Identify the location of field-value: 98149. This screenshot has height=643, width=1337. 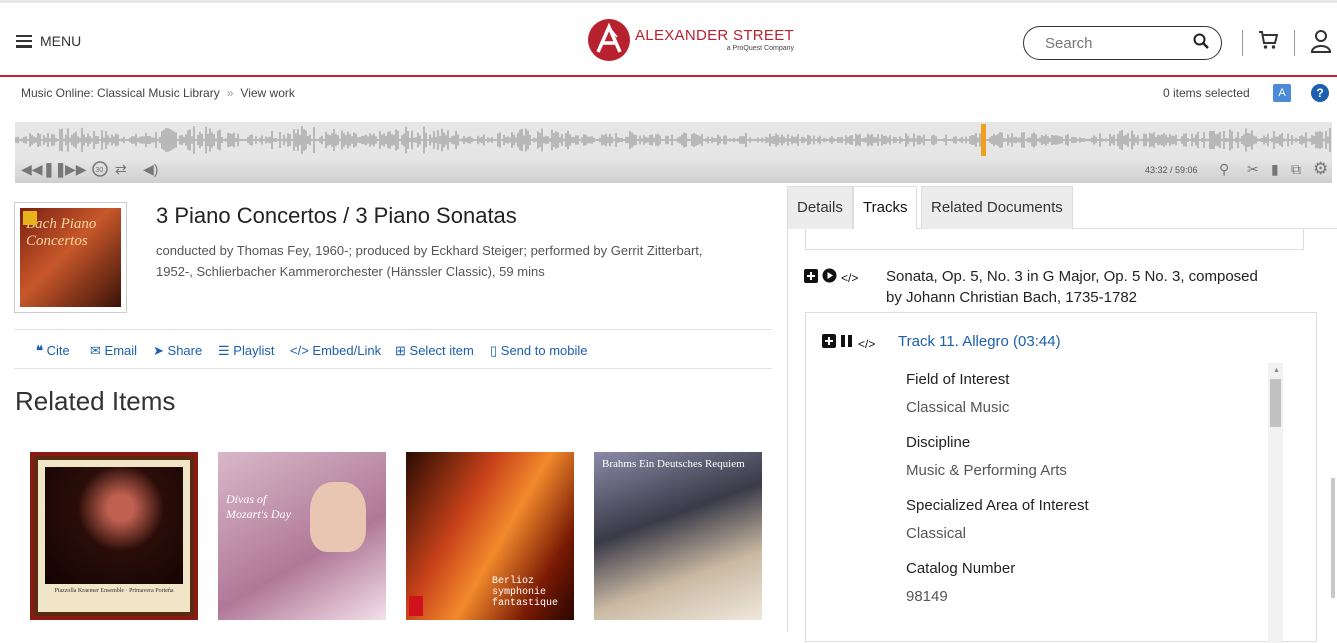
(927, 596).